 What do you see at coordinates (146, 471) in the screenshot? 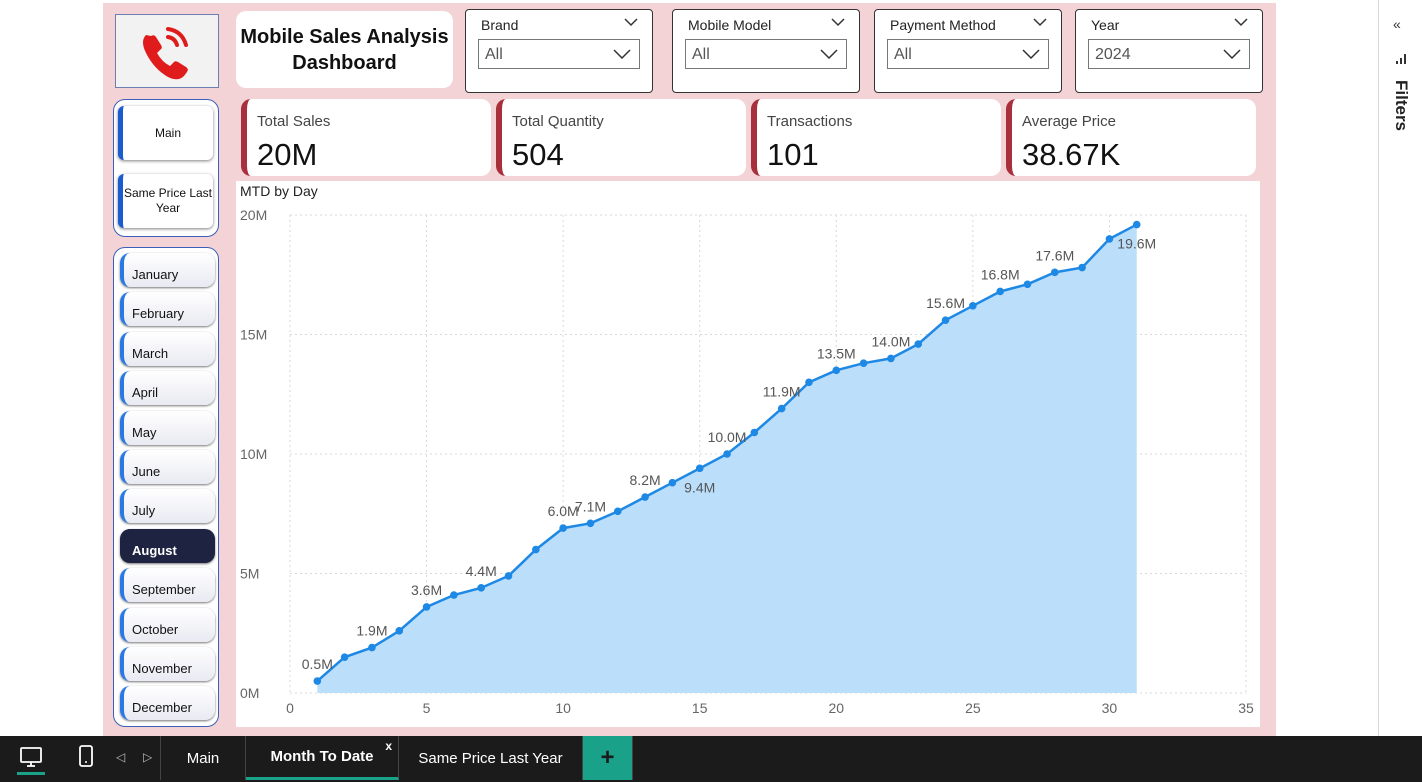
I see `month-label: June` at bounding box center [146, 471].